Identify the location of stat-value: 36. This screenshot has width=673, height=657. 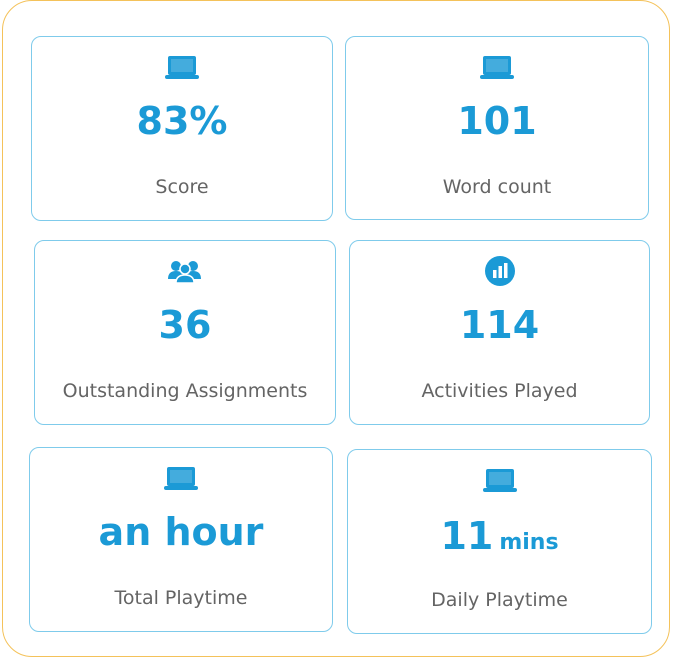
(185, 325).